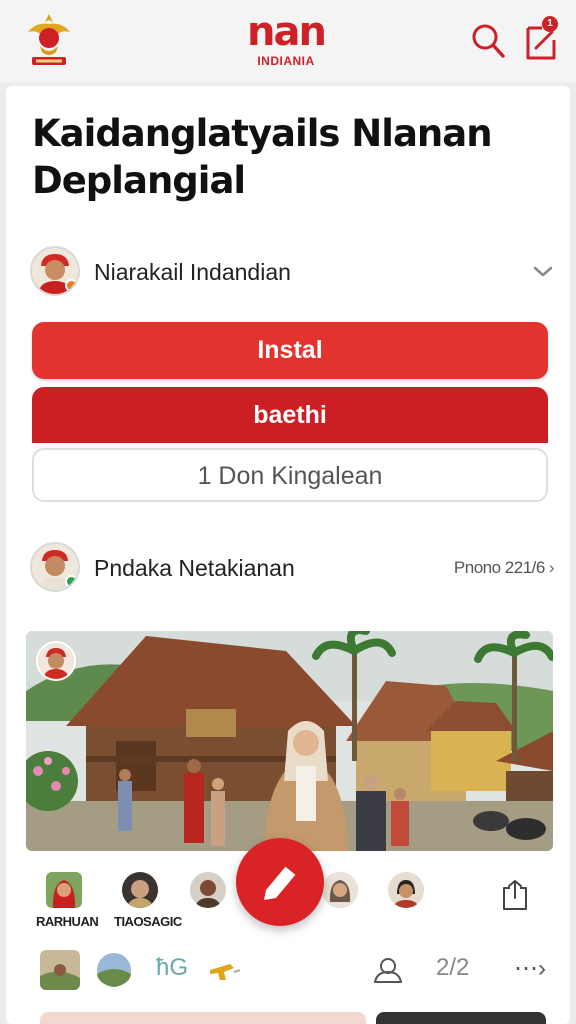  I want to click on next-card-preview, so click(203, 1018).